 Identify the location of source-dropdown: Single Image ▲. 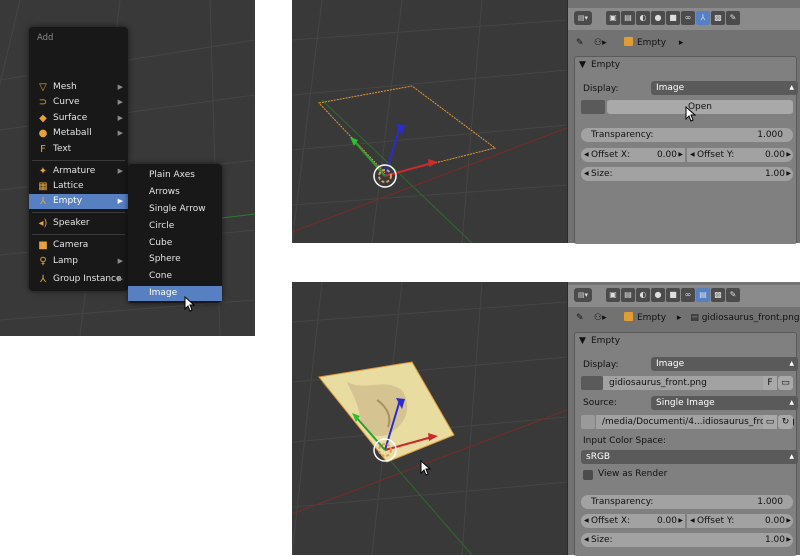
(724, 403).